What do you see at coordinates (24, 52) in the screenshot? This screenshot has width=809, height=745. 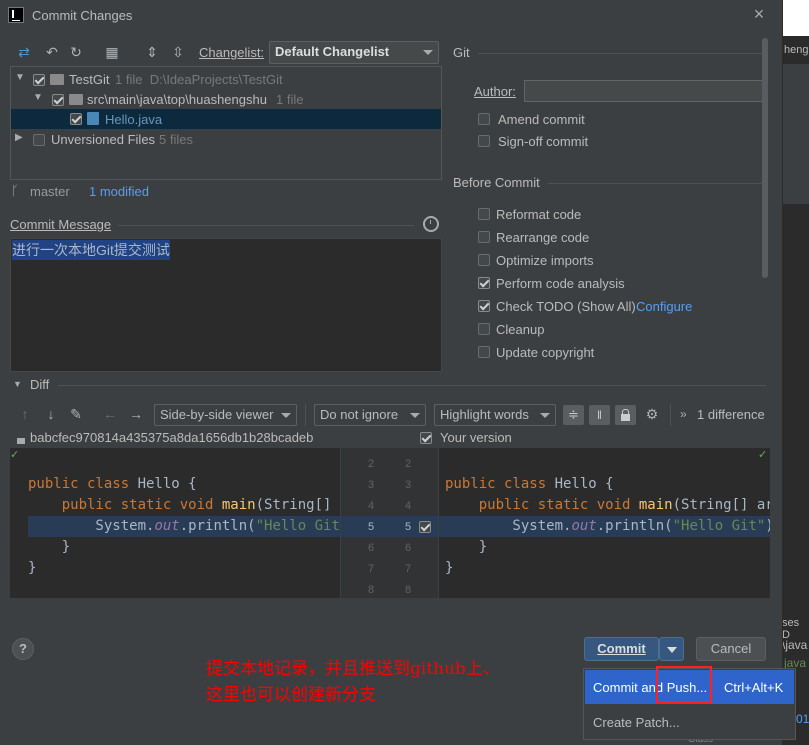 I see `diff-arrows-icon: ⇄` at bounding box center [24, 52].